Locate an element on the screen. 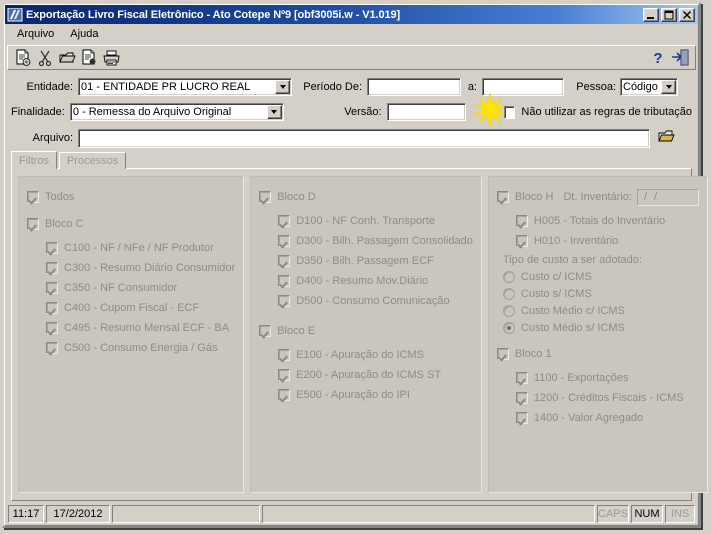 Image resolution: width=711 pixels, height=534 pixels. radio-custo-medio-s-icms: Custo Médio s/ ICMS is located at coordinates (598, 327).